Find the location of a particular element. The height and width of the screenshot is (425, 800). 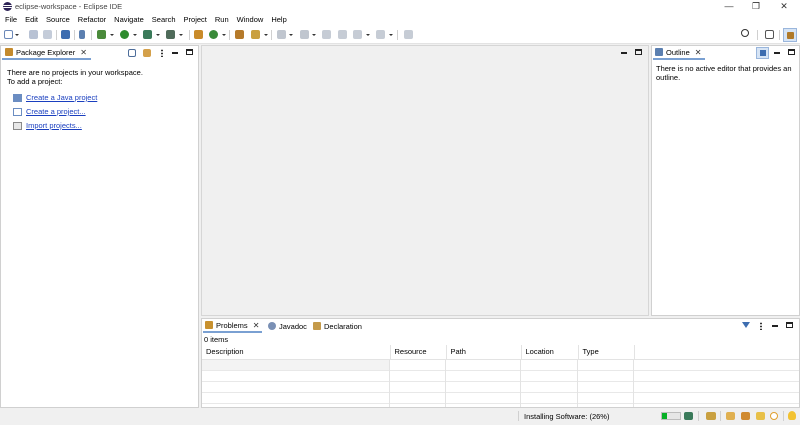

open-perspective-icon is located at coordinates (769, 34).